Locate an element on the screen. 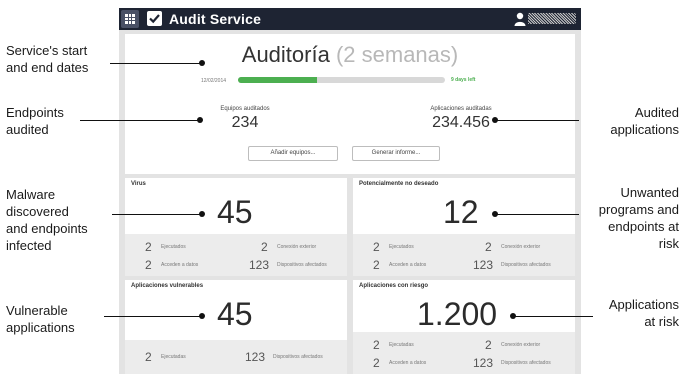 The height and width of the screenshot is (378, 683). annotation-line: discovered is located at coordinates (37, 211).